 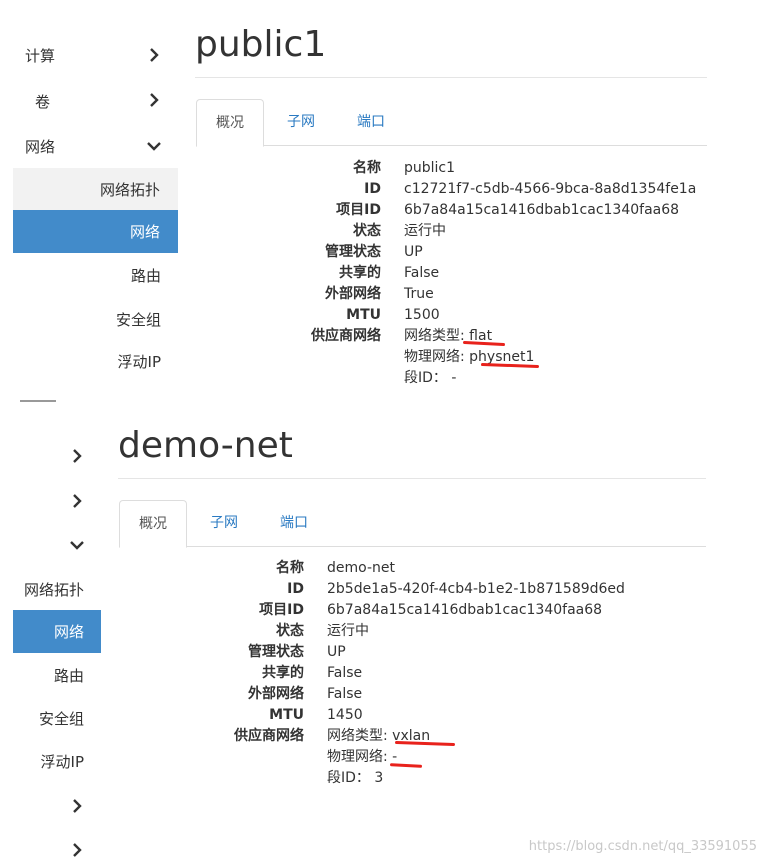 I want to click on detail-value: c12721f7-c5db-4566-9bca-8a8d1354fe1a, so click(x=550, y=189).